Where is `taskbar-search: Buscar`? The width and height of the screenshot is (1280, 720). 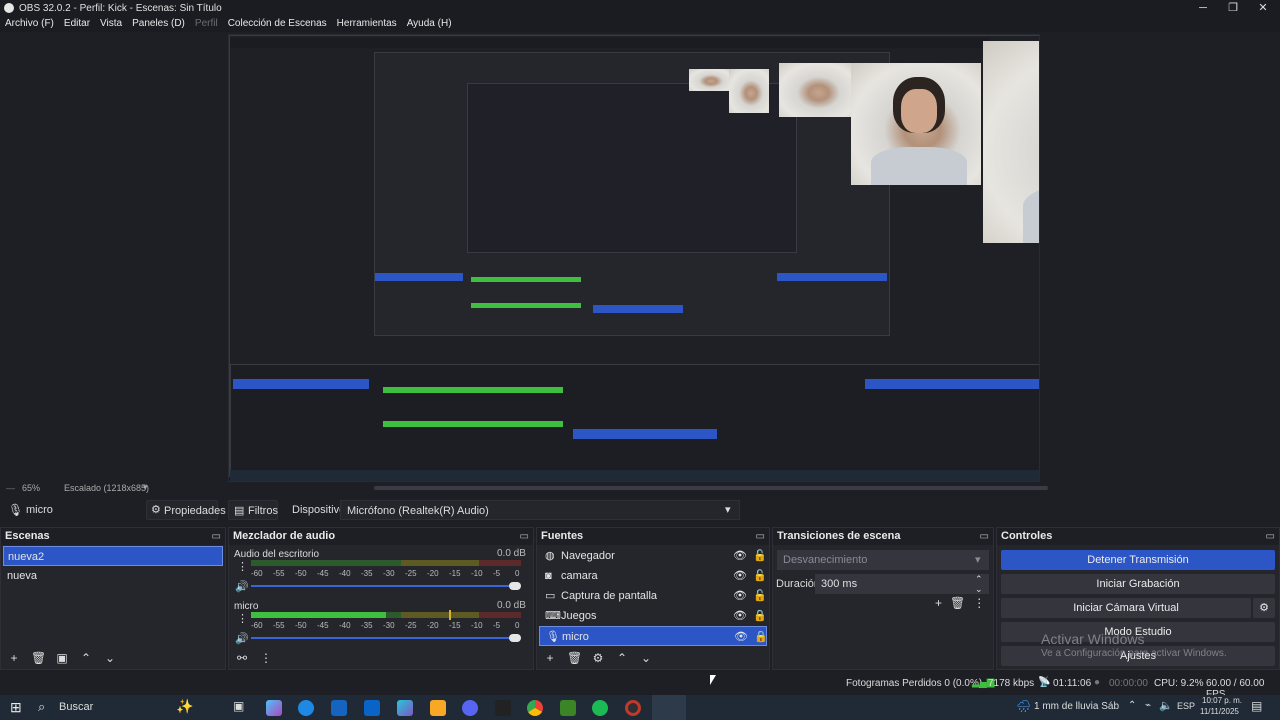 taskbar-search: Buscar is located at coordinates (76, 707).